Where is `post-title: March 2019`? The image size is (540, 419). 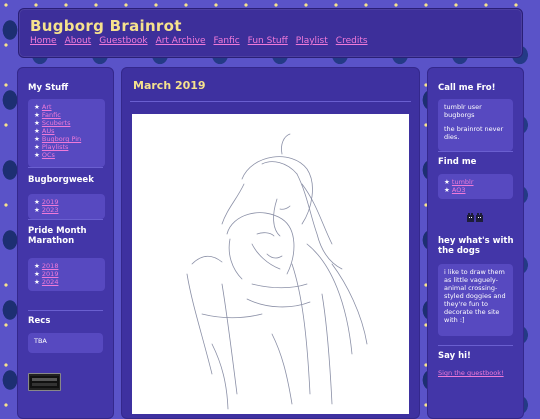 post-title: March 2019 is located at coordinates (169, 85).